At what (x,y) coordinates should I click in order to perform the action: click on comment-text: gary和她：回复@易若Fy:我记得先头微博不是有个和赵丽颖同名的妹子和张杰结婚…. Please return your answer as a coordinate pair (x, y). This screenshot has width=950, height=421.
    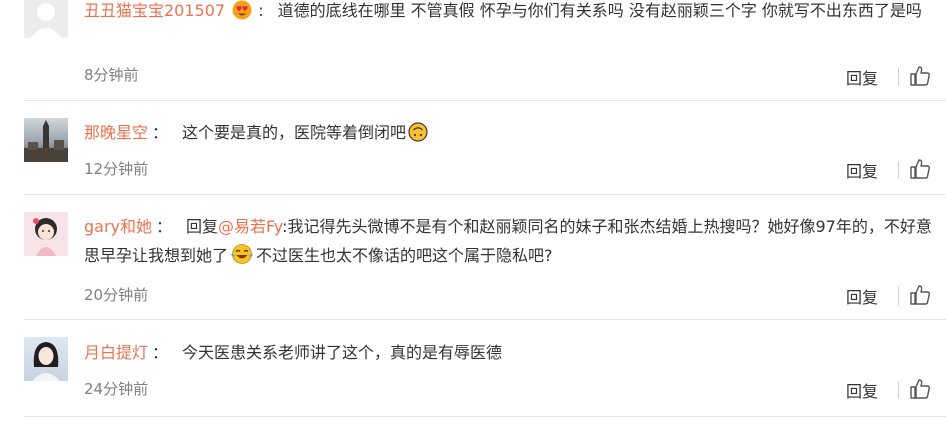
    Looking at the image, I should click on (514, 241).